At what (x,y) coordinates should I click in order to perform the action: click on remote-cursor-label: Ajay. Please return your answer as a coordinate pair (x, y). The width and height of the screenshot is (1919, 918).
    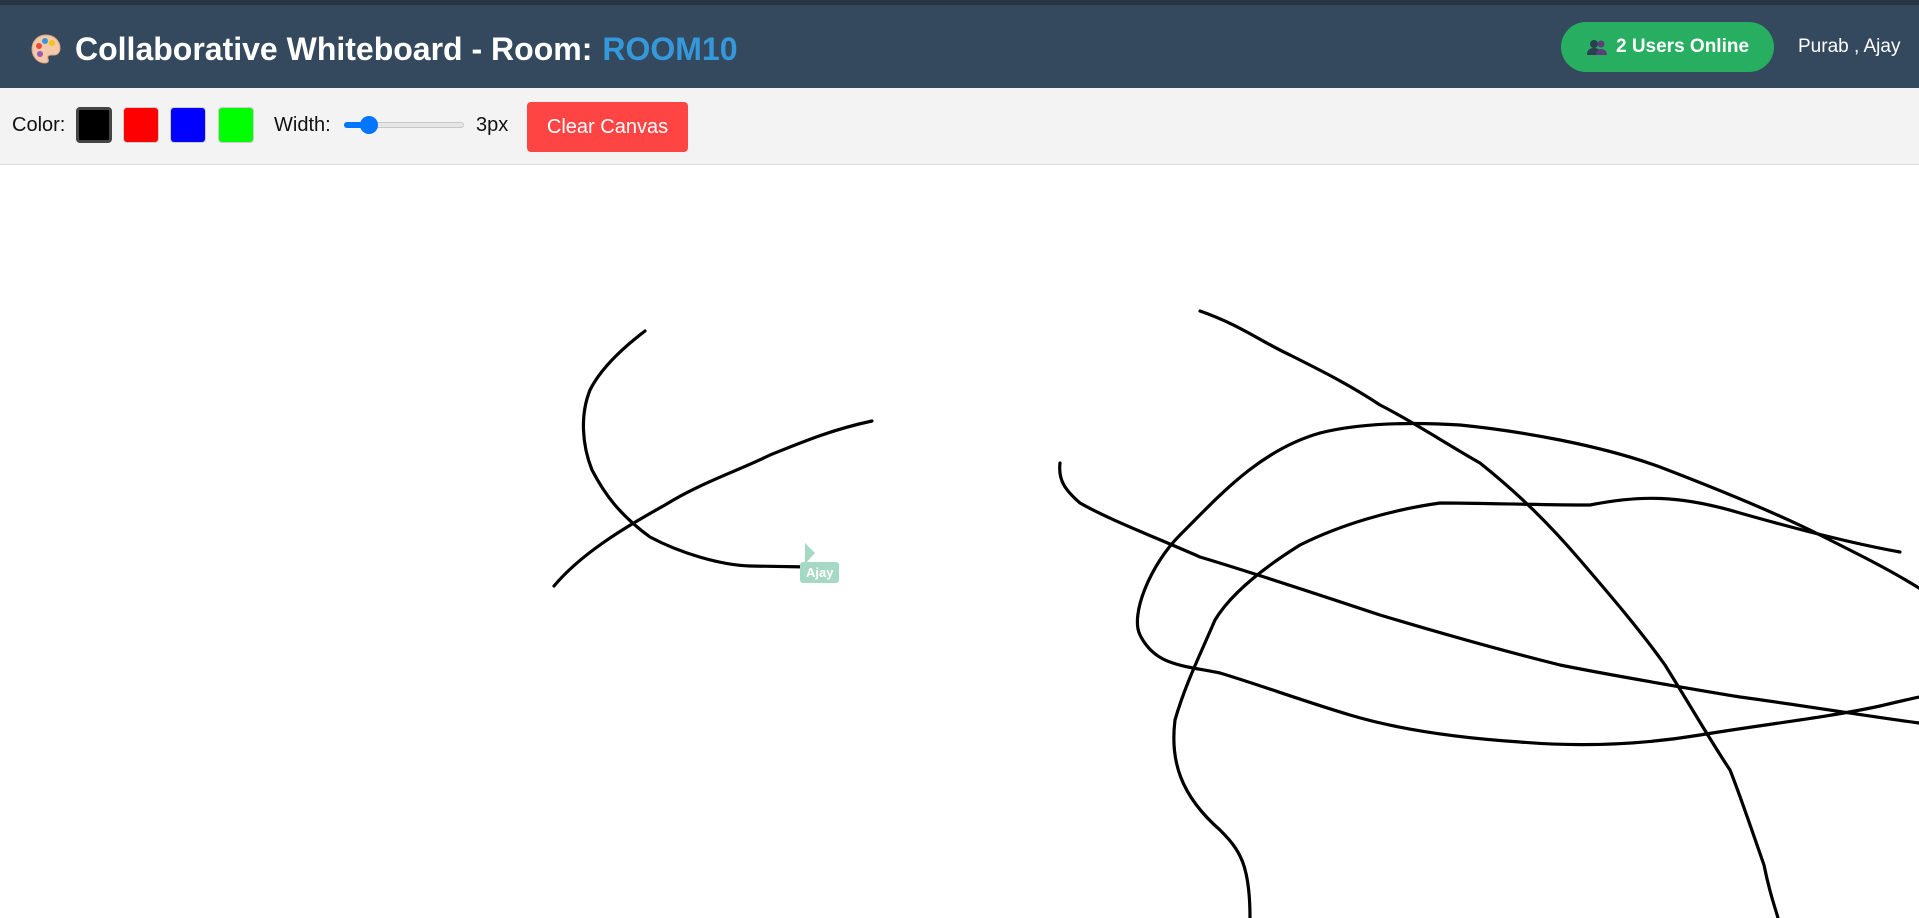
    Looking at the image, I should click on (820, 572).